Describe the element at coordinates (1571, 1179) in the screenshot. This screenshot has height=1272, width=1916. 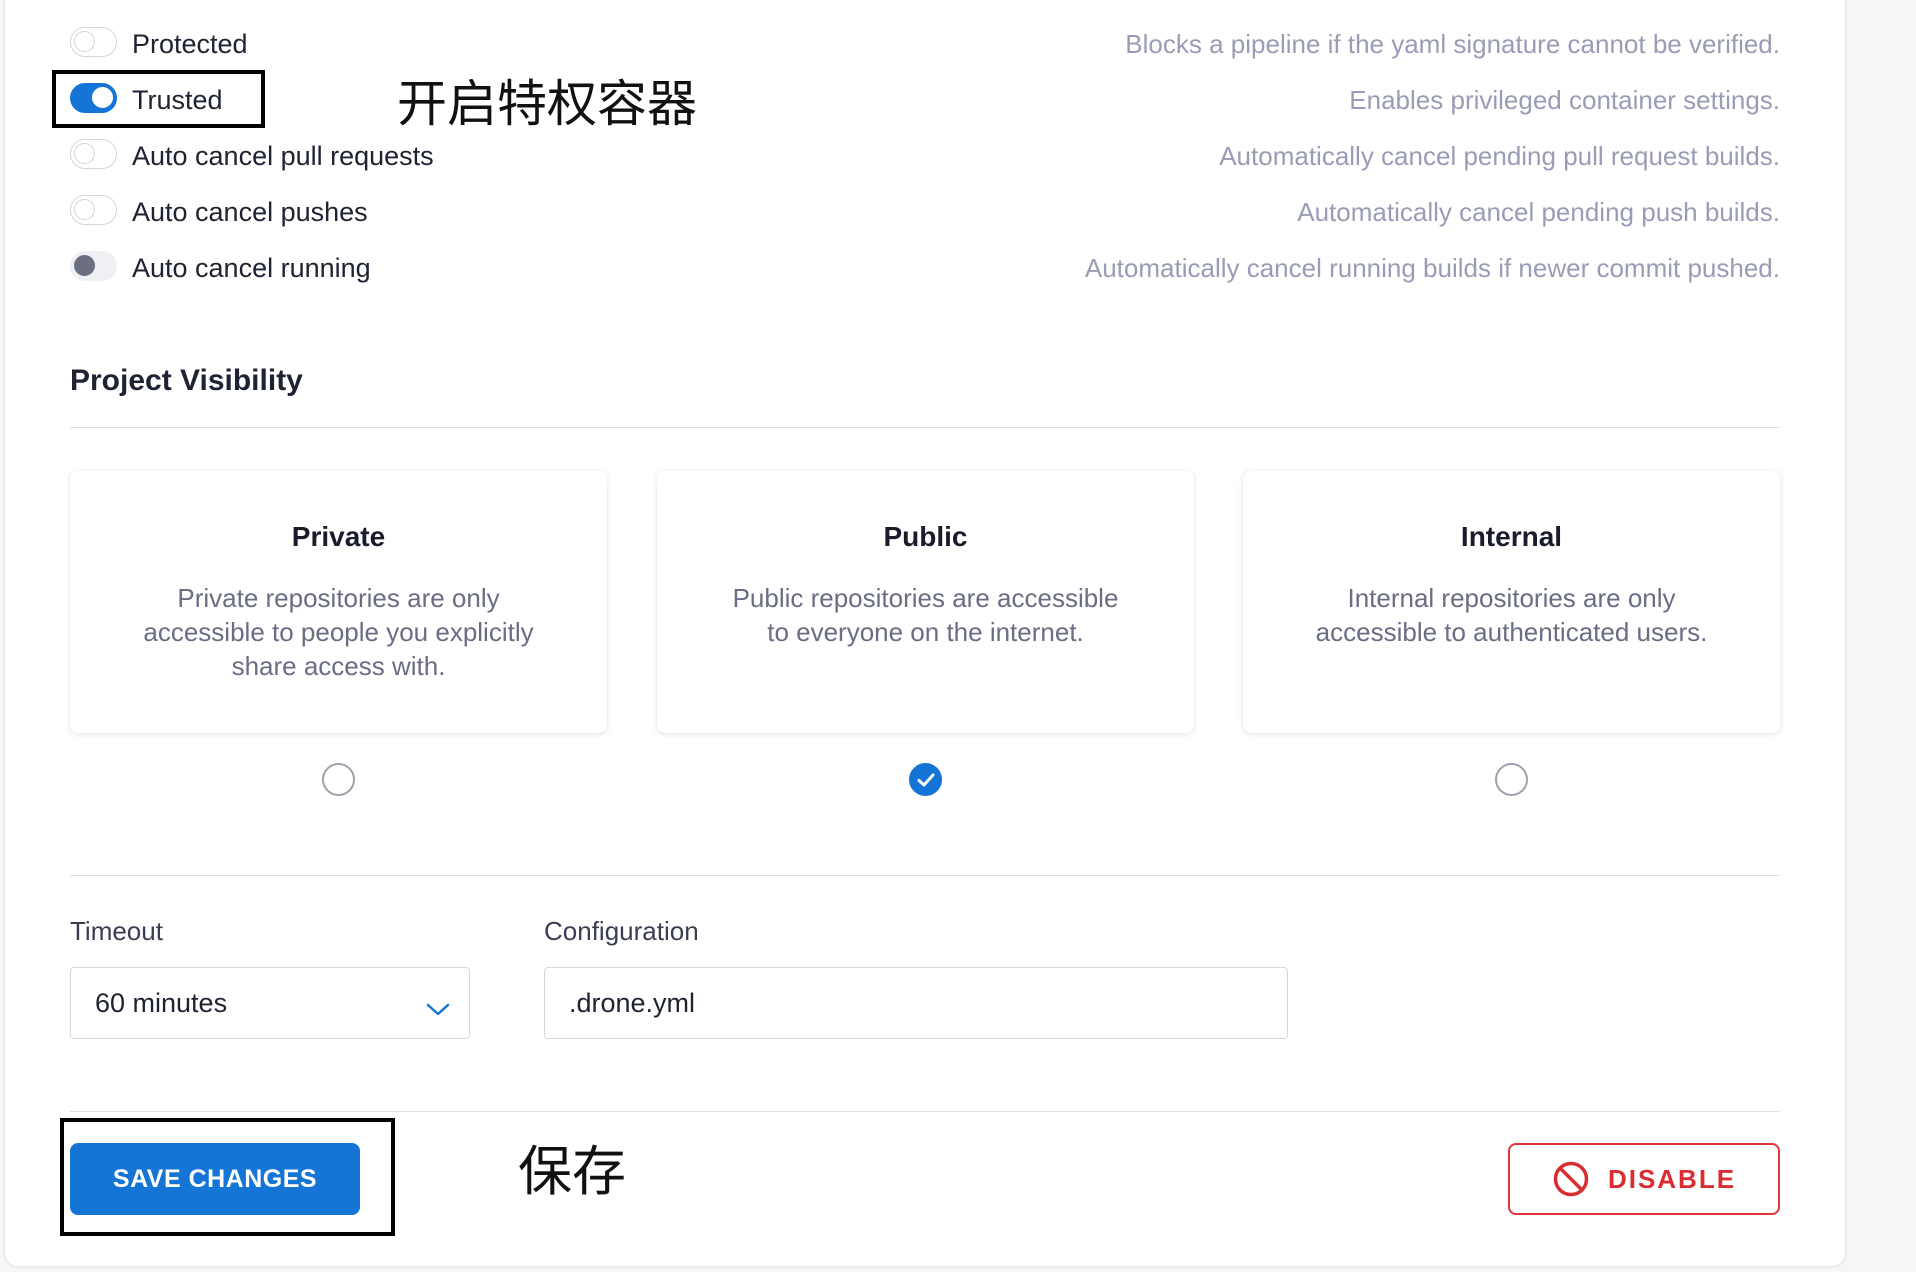
I see `prohibited-icon` at that location.